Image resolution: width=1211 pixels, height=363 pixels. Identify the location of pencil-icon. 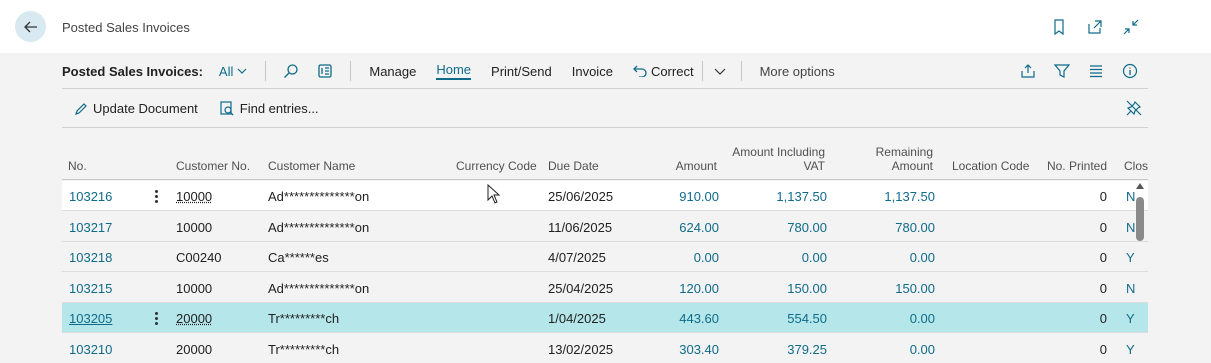
(81, 108).